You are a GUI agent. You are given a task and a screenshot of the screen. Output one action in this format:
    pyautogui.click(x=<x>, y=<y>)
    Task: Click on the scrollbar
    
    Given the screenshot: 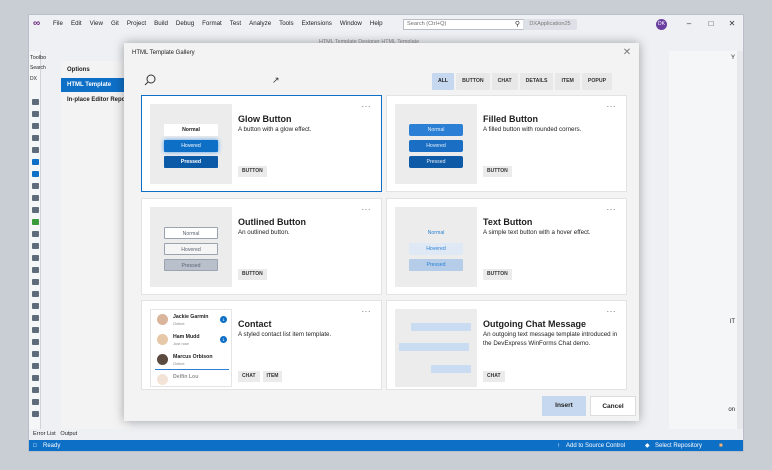 What is the action you would take?
    pyautogui.click(x=740, y=247)
    